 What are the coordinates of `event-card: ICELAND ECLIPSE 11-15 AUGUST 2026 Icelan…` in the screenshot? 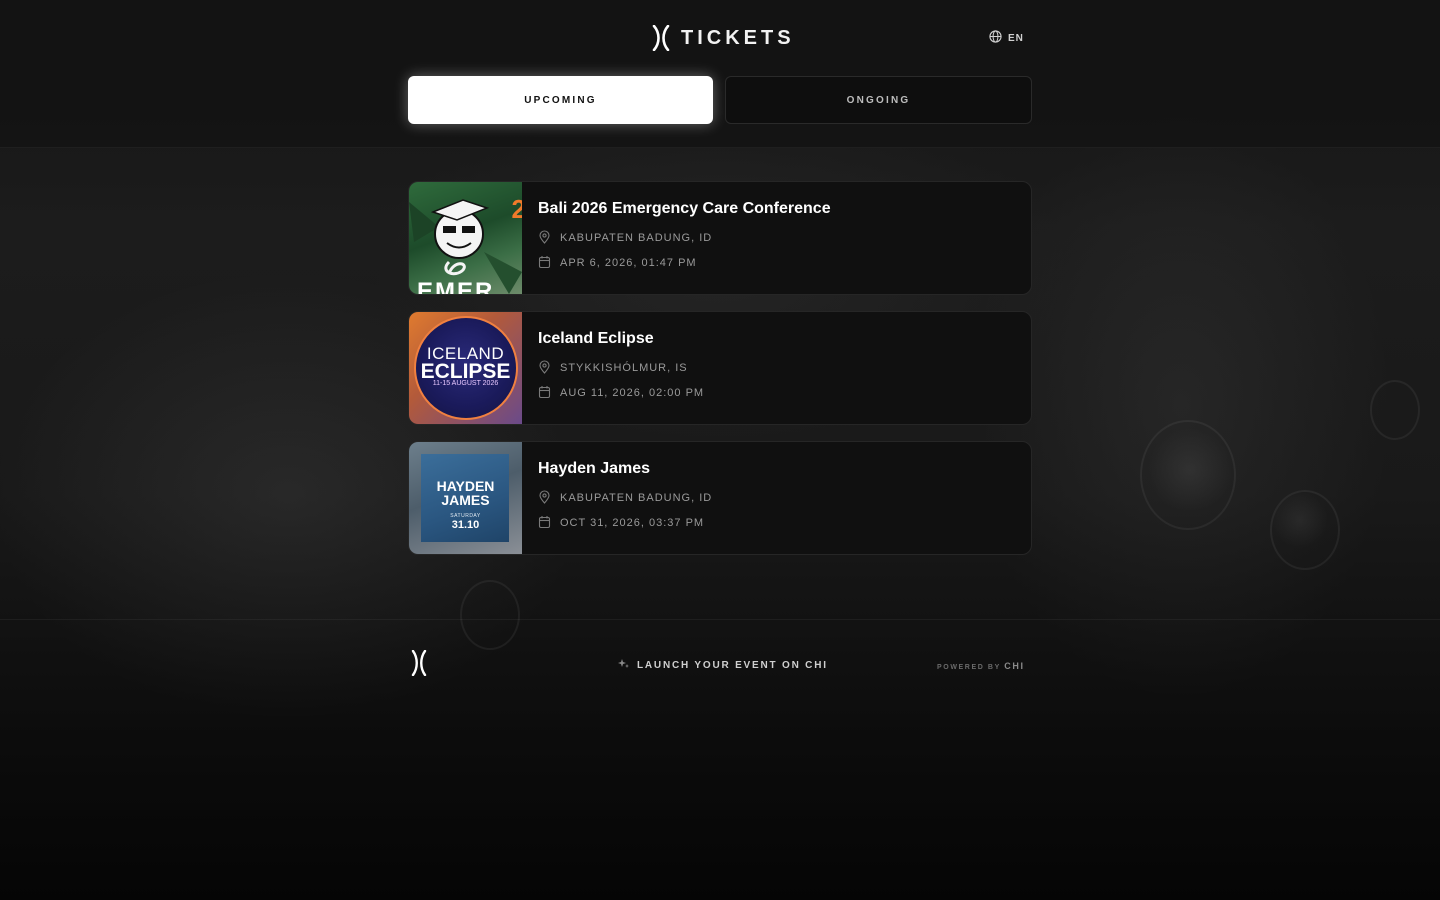 It's located at (720, 368).